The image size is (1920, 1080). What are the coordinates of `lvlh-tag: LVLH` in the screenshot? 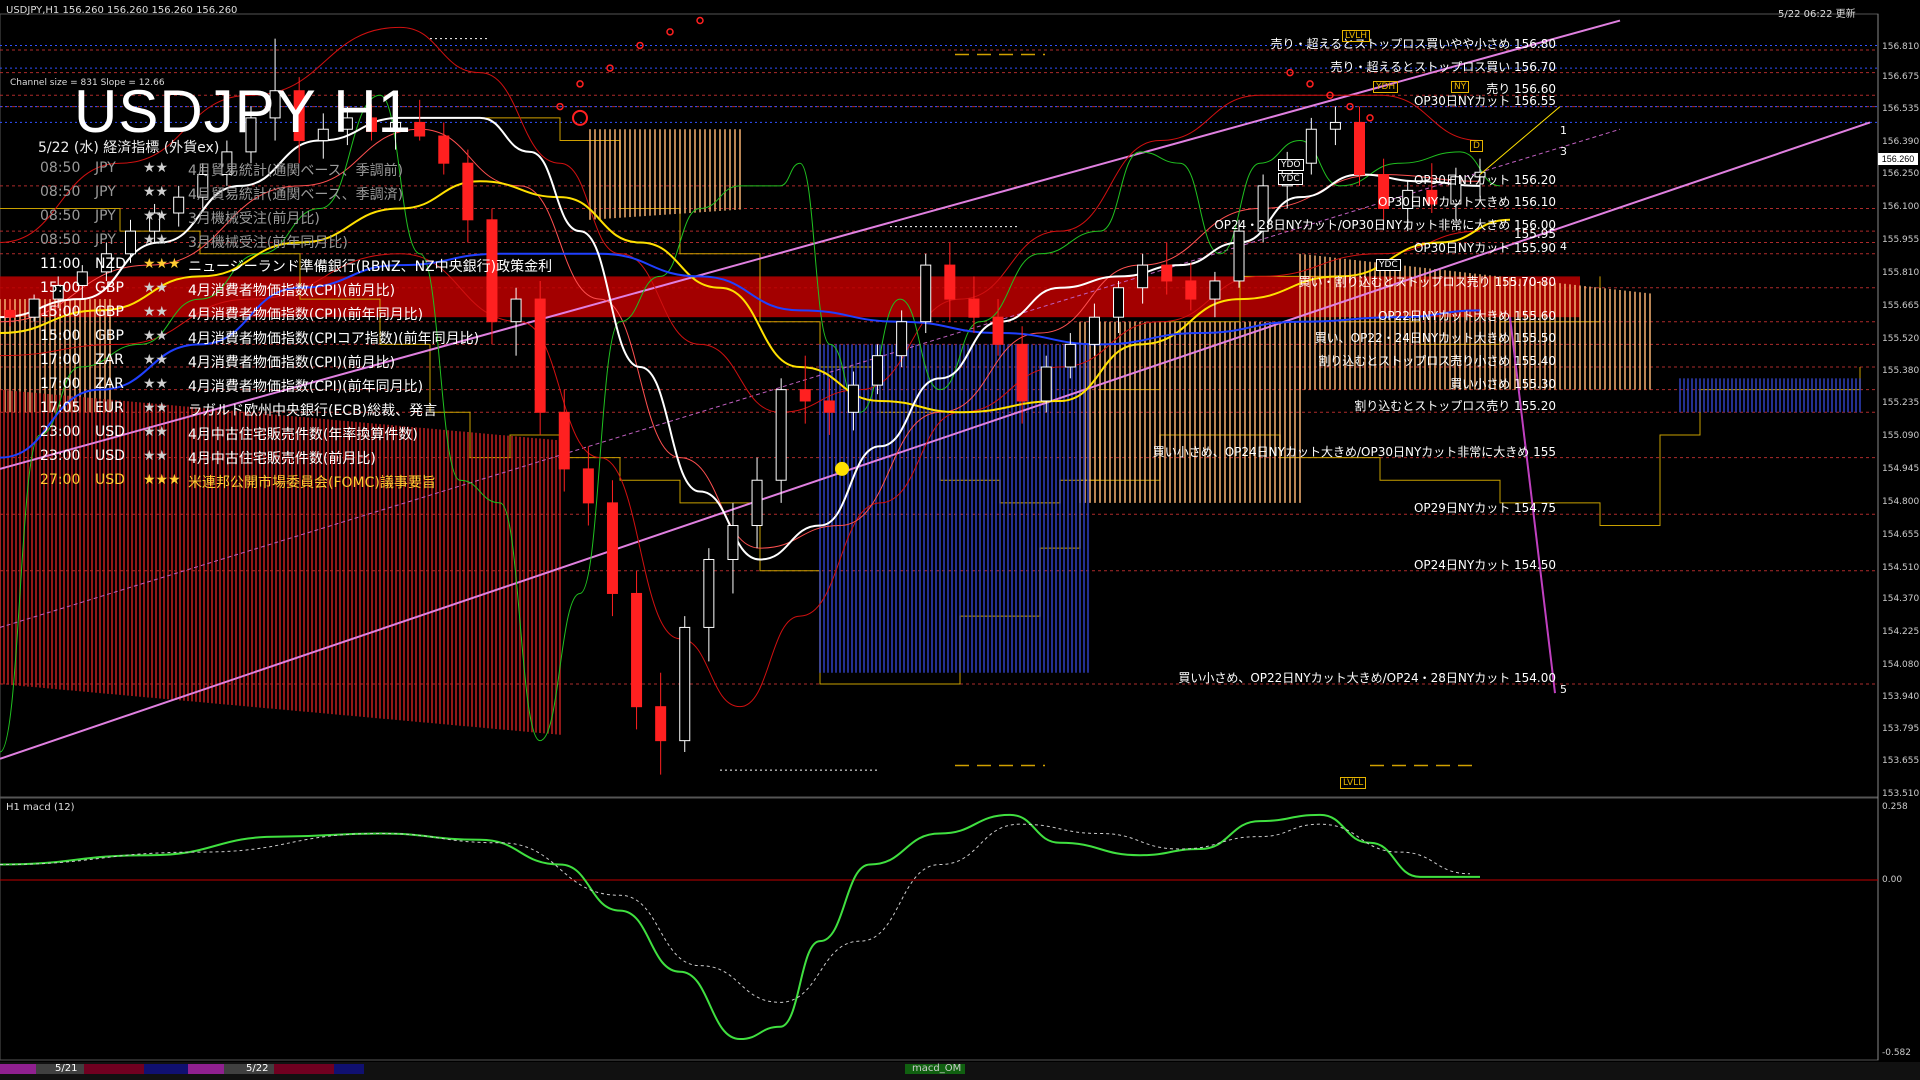 It's located at (1356, 36).